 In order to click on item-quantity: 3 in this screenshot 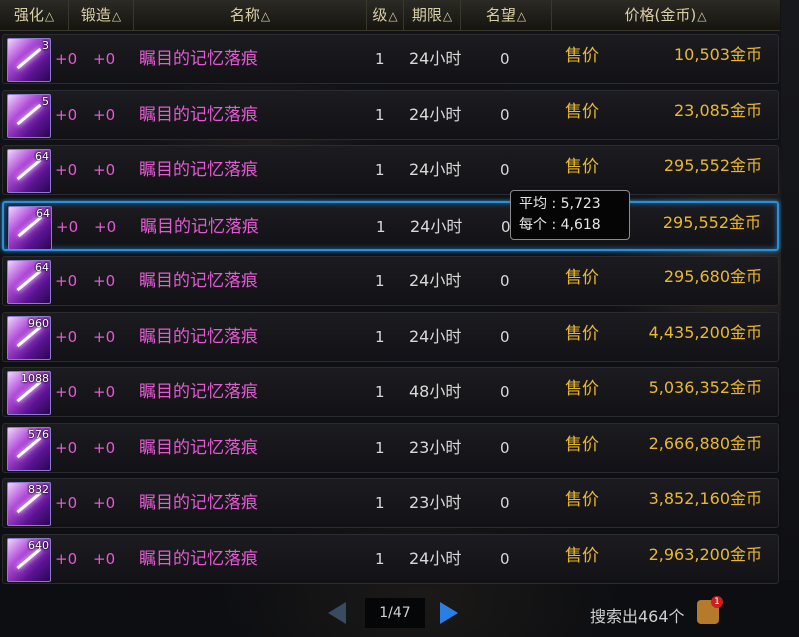, I will do `click(45, 45)`.